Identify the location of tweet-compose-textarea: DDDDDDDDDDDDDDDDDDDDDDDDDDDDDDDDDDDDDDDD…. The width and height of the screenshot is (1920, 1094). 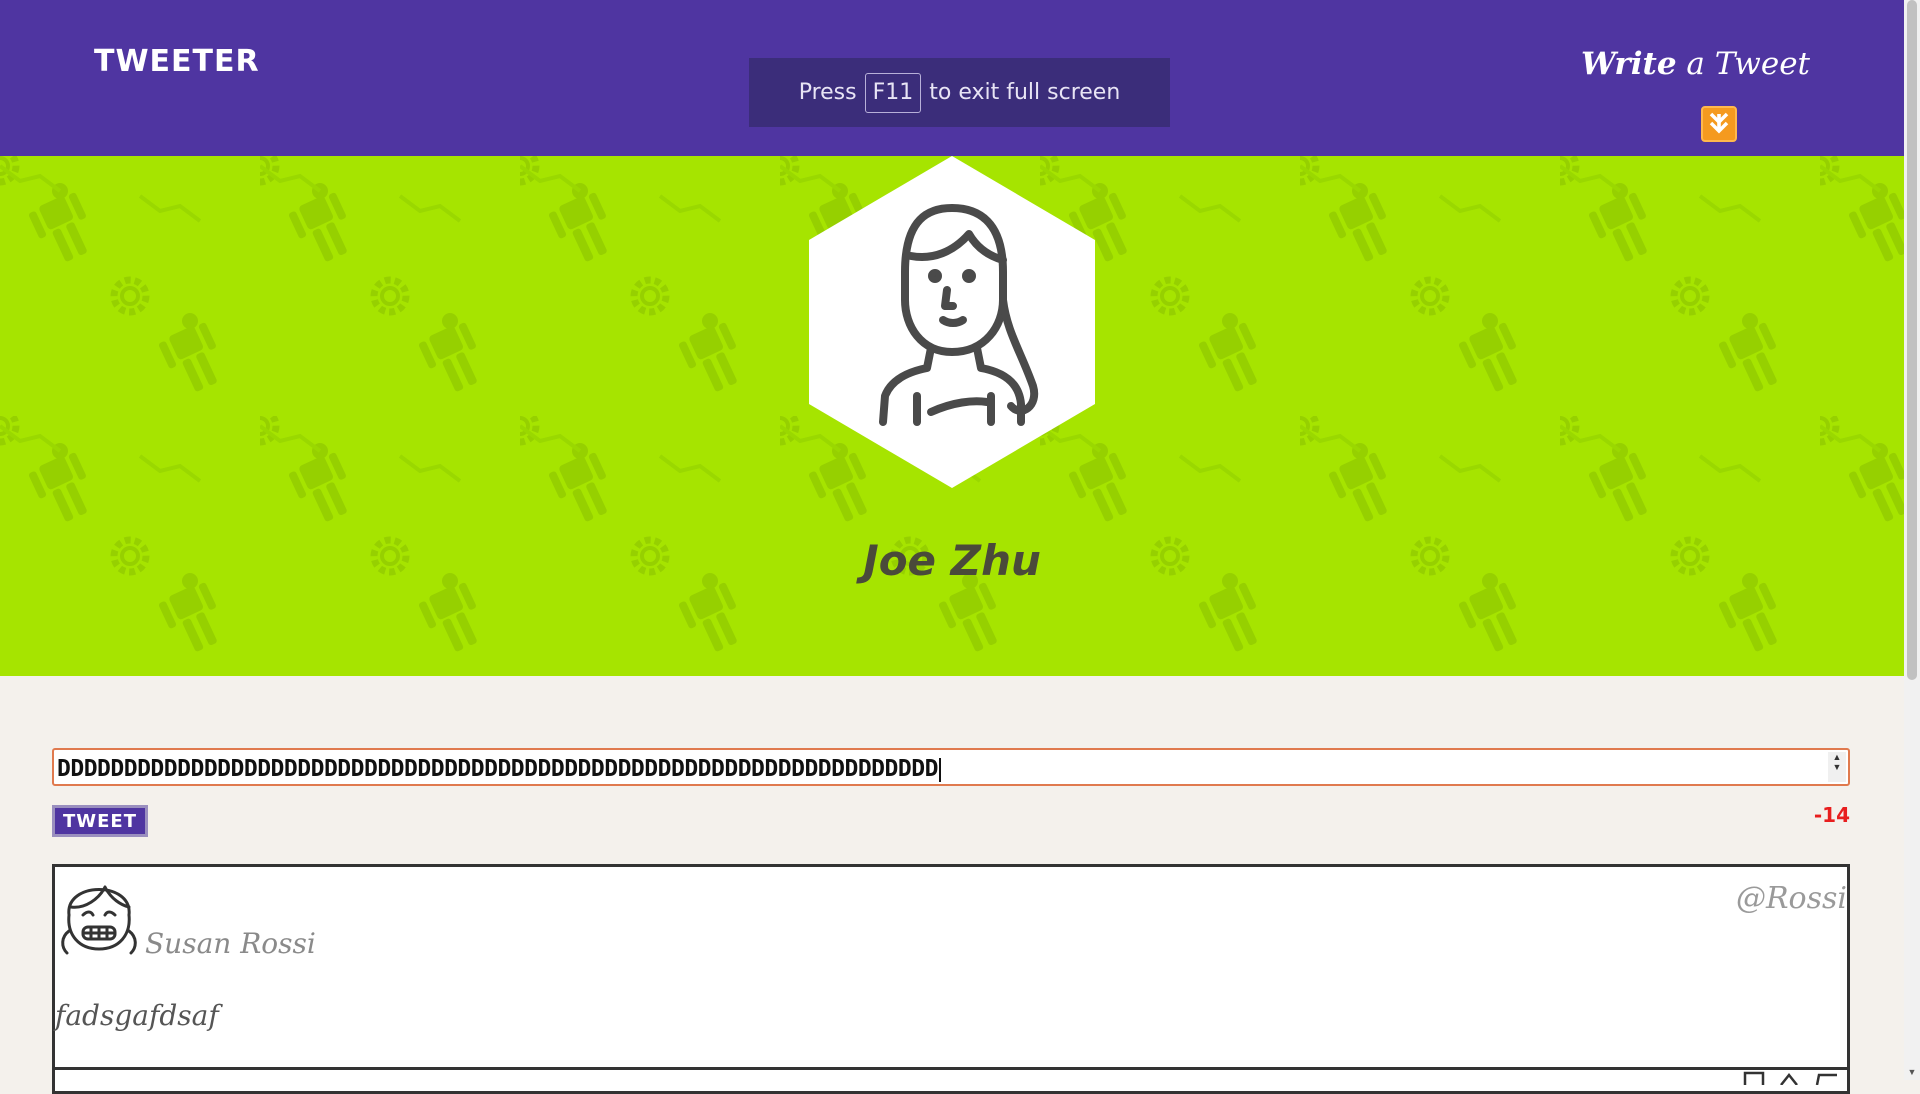
(951, 767).